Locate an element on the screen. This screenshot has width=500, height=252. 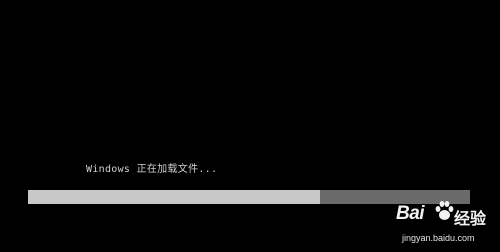
progress-bar-fill is located at coordinates (174, 197).